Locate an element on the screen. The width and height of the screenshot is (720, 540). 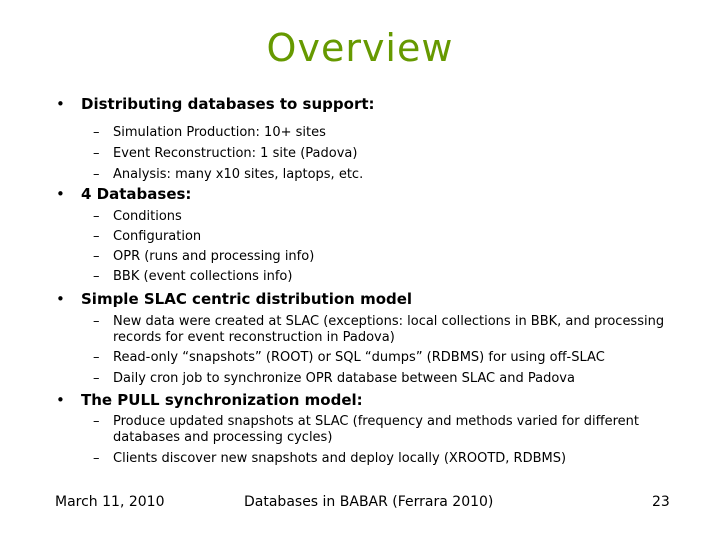
subitem-text: Simulation Production: 10+ sites is located at coordinates (219, 132).